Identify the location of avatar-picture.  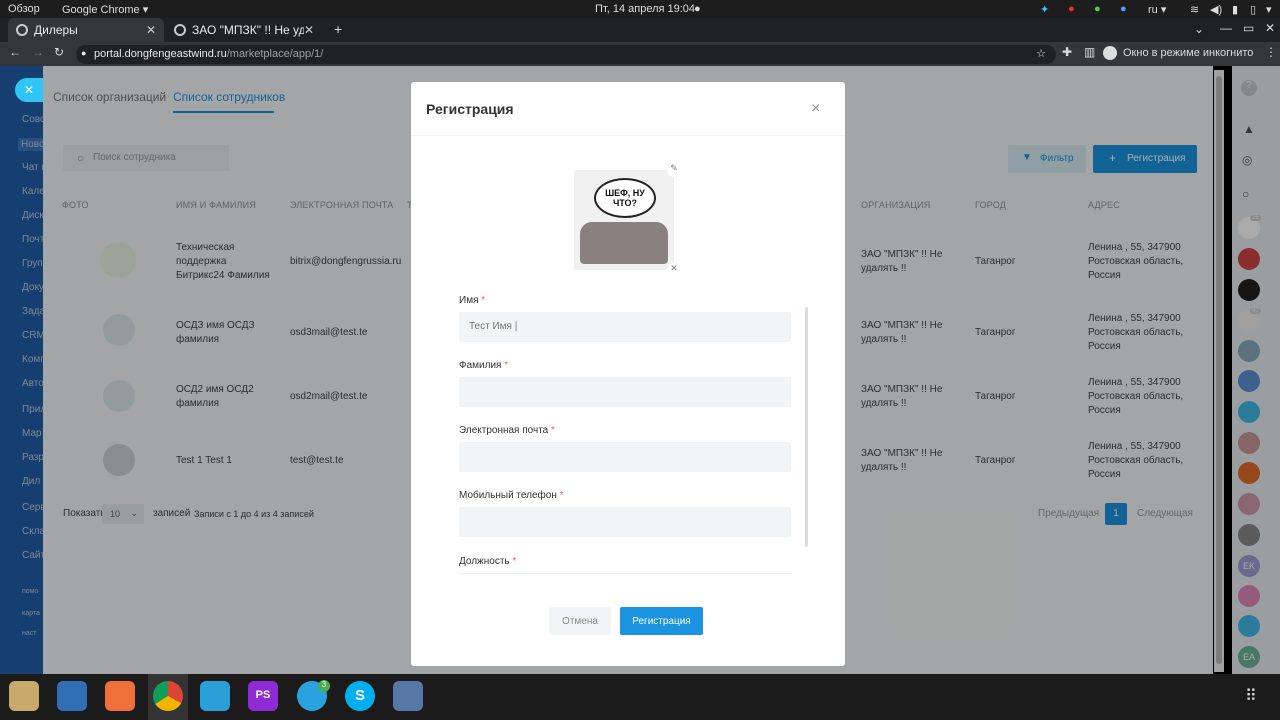
(624, 243).